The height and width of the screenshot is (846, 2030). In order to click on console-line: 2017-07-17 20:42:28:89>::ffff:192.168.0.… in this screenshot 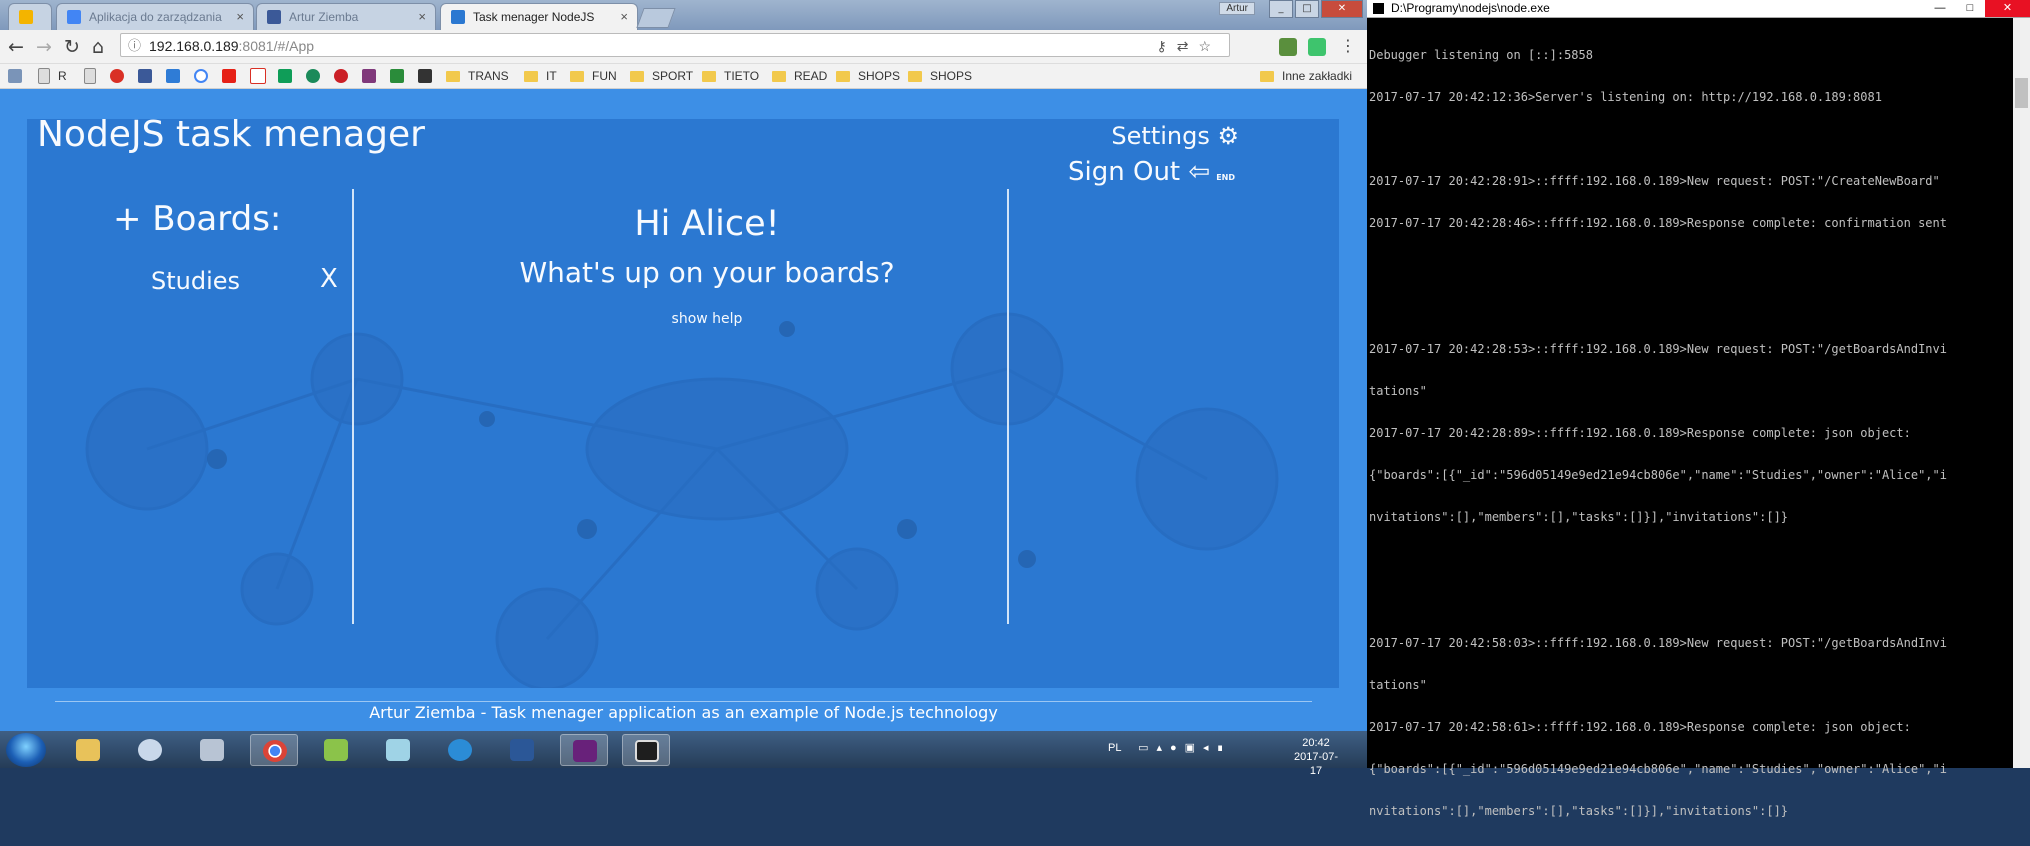, I will do `click(1640, 433)`.